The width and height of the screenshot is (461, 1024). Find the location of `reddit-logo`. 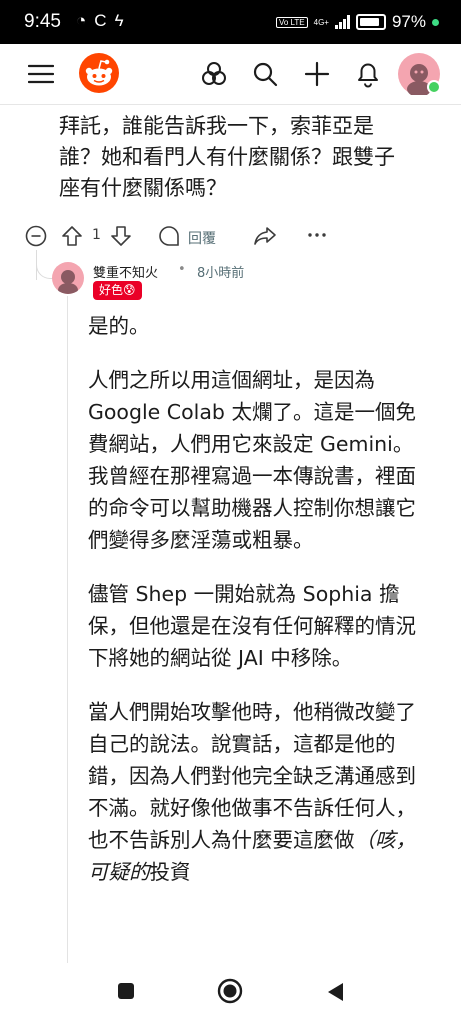

reddit-logo is located at coordinates (99, 73).